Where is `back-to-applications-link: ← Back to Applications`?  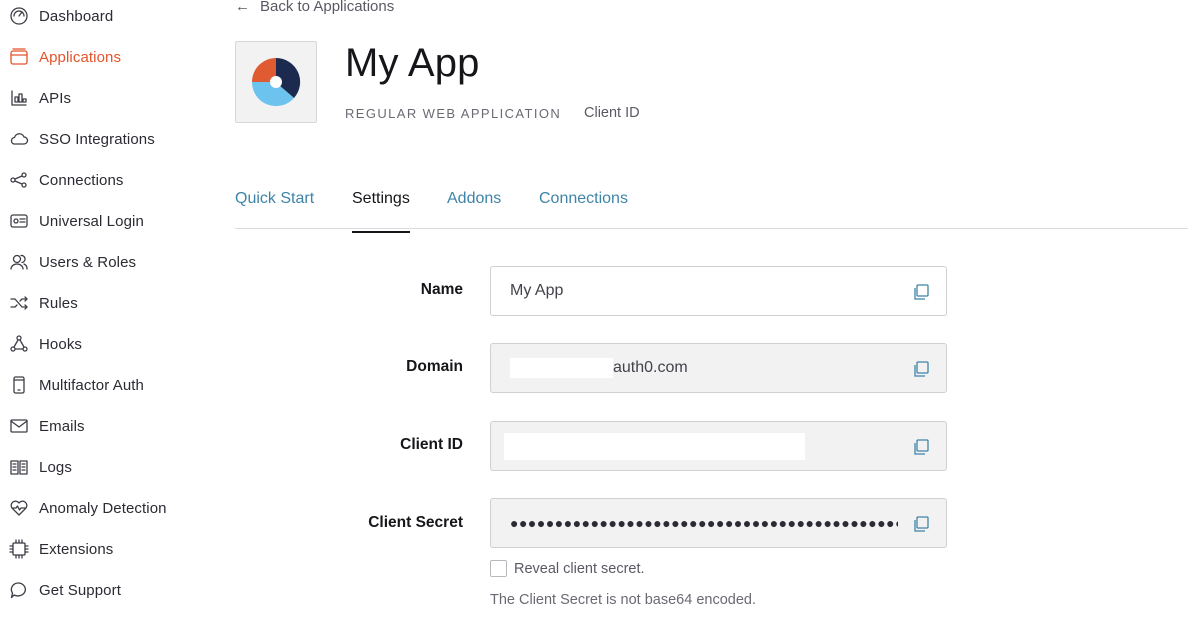
back-to-applications-link: ← Back to Applications is located at coordinates (314, 7).